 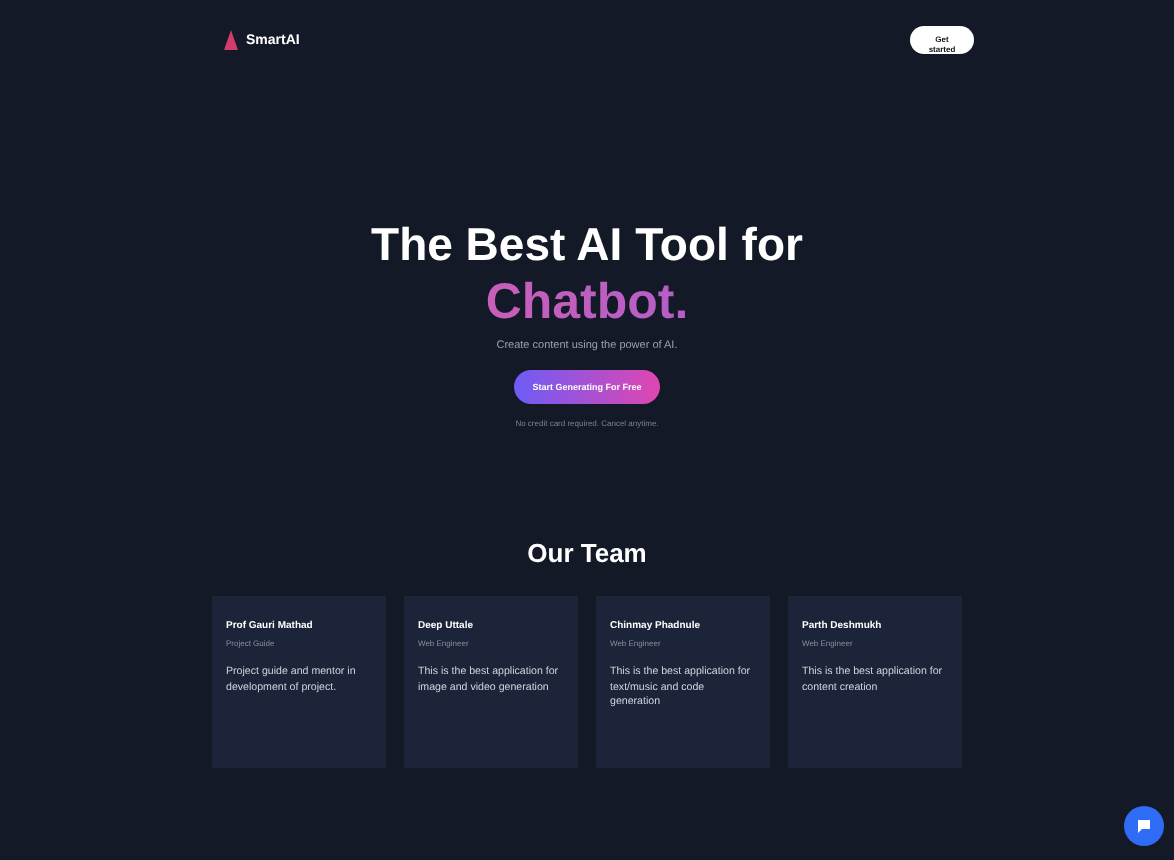 What do you see at coordinates (587, 244) in the screenshot?
I see `hero-title: The Best AI Tool for` at bounding box center [587, 244].